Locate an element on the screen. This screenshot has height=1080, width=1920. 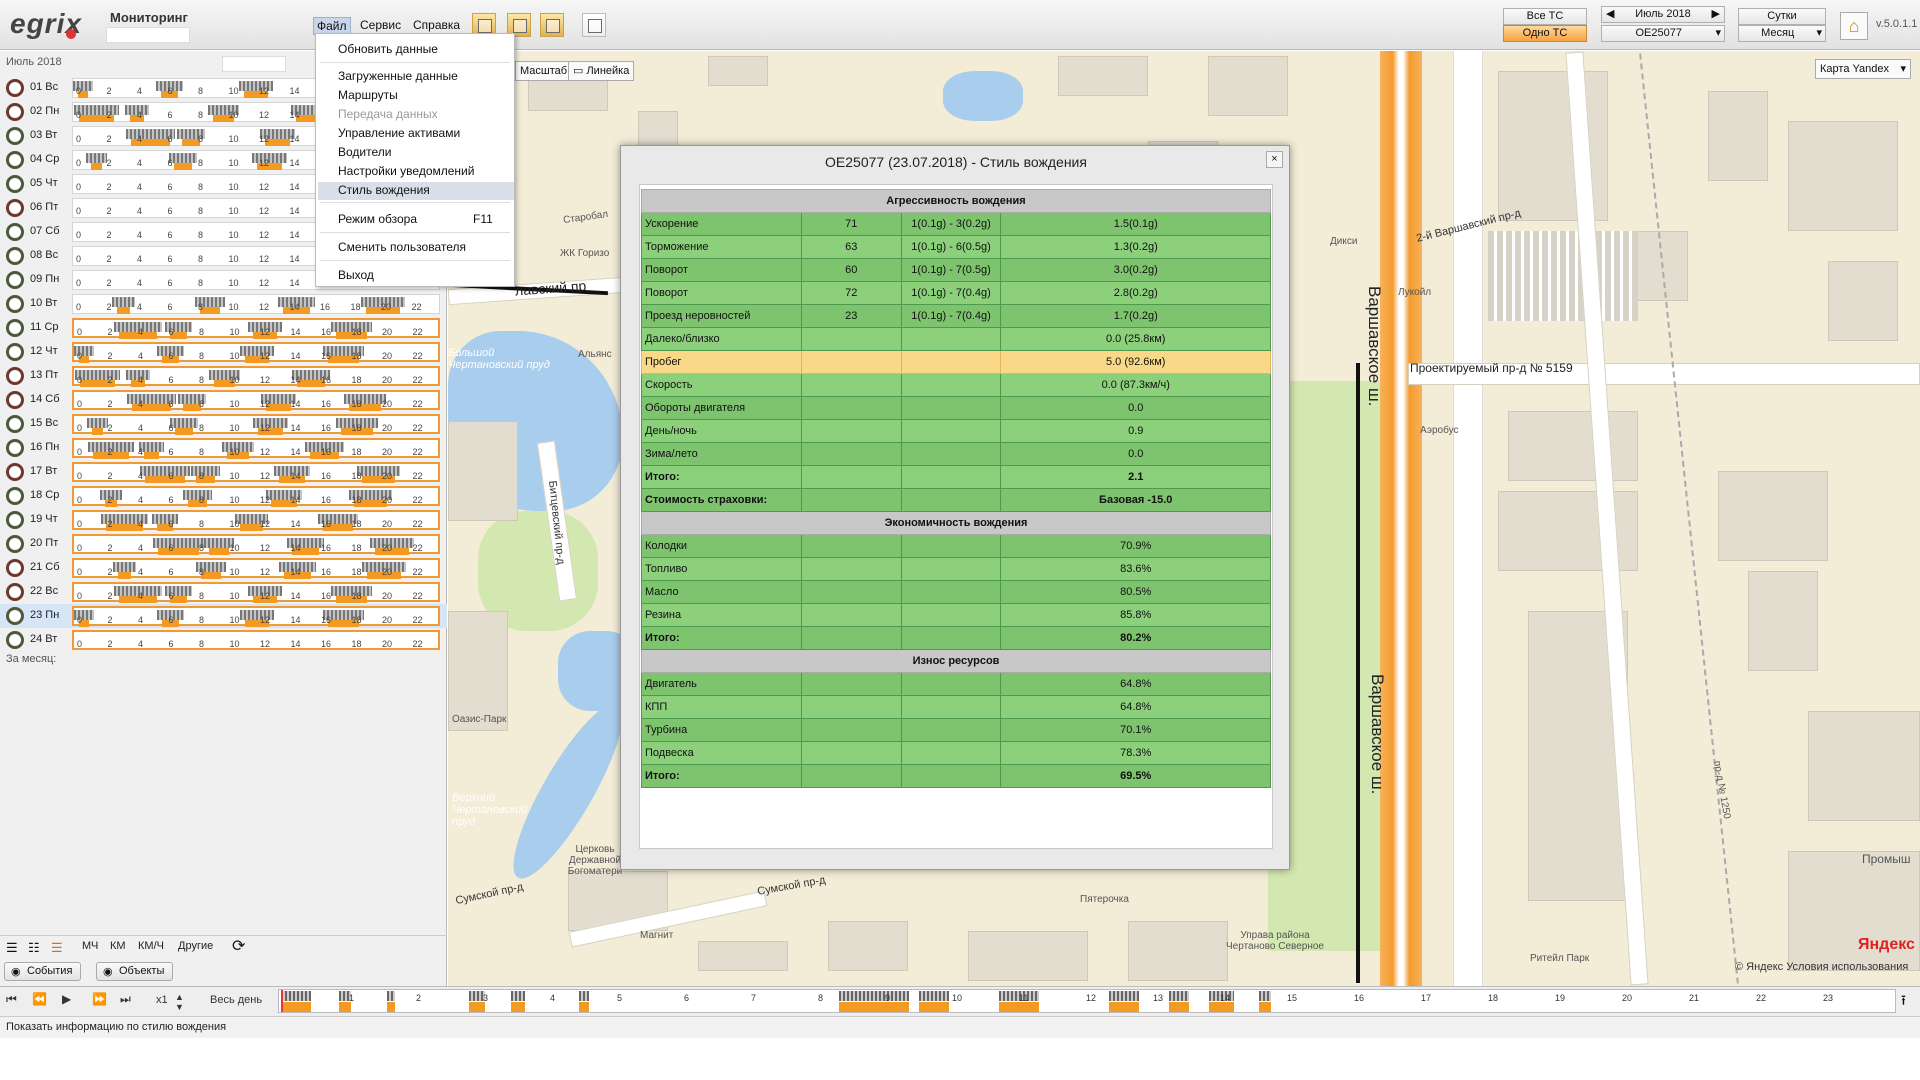
calendar-day-row: 10 Вт 0 2 4 6 8 10 12 14 16 18 20 22 is located at coordinates (223, 304).